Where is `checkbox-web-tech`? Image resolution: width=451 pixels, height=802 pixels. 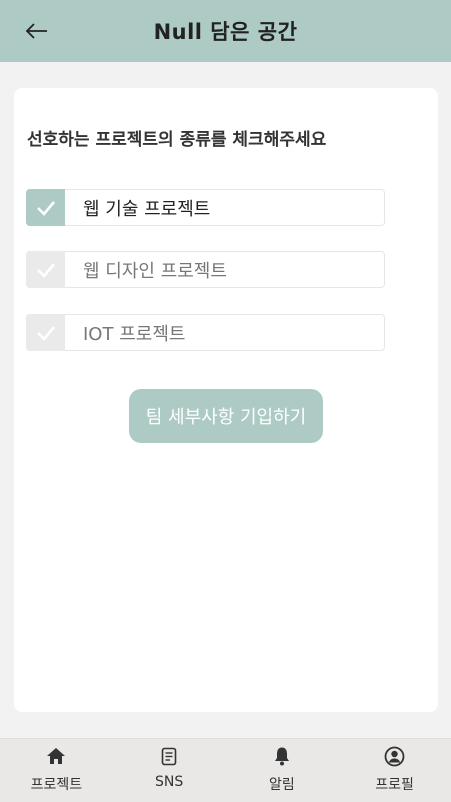
checkbox-web-tech is located at coordinates (45, 207).